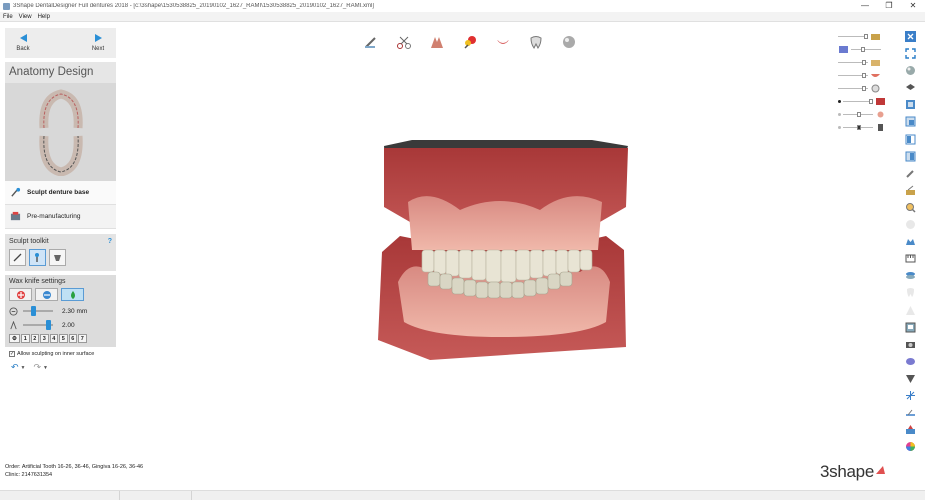 The width and height of the screenshot is (925, 500). I want to click on layers-tool-button, so click(910, 275).